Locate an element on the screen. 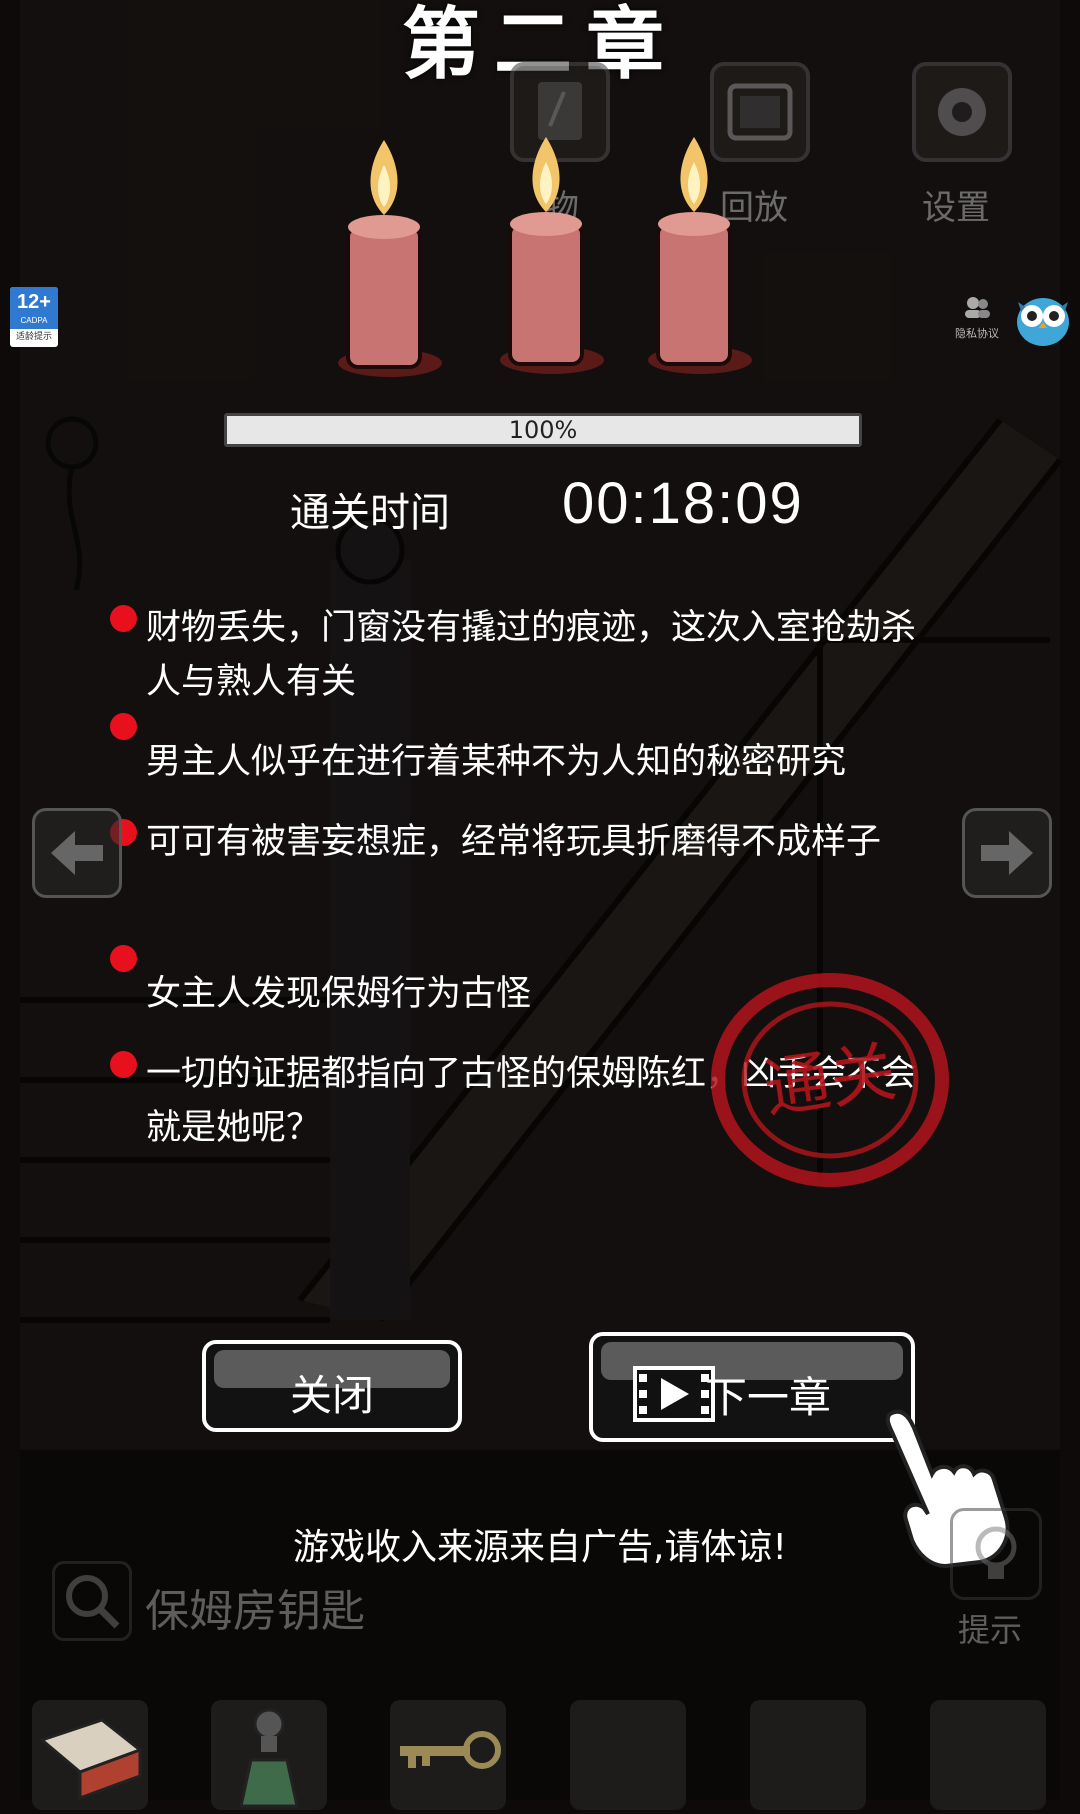  users-icon is located at coordinates (977, 307).